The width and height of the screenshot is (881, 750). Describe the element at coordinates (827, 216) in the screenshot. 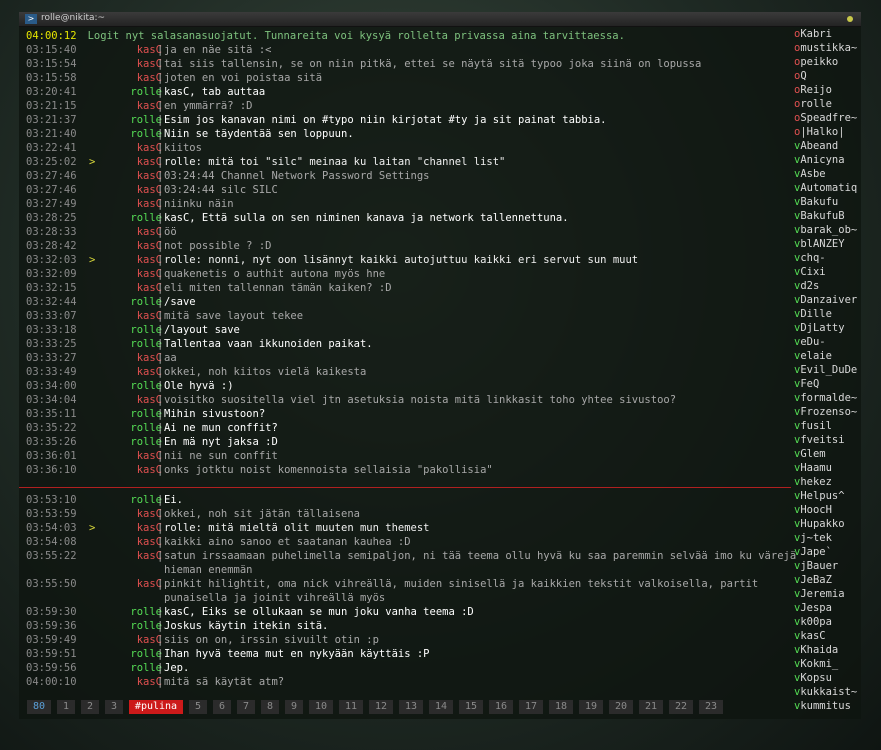

I see `nick-list-item: vBakufuB` at that location.